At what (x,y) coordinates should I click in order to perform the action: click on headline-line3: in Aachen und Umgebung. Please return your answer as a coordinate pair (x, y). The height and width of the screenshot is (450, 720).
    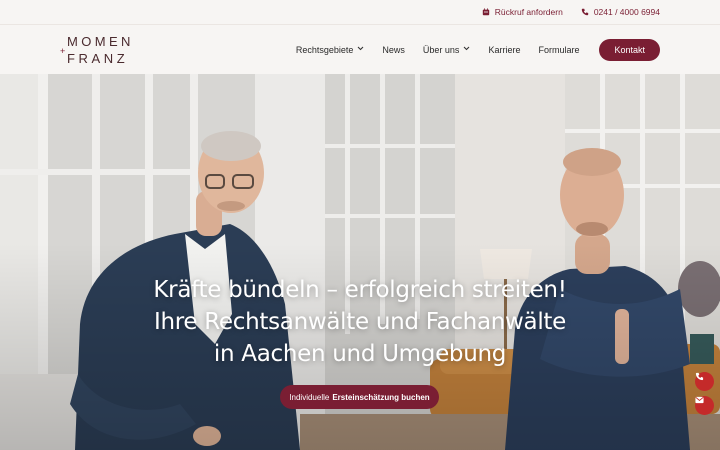
    Looking at the image, I should click on (360, 354).